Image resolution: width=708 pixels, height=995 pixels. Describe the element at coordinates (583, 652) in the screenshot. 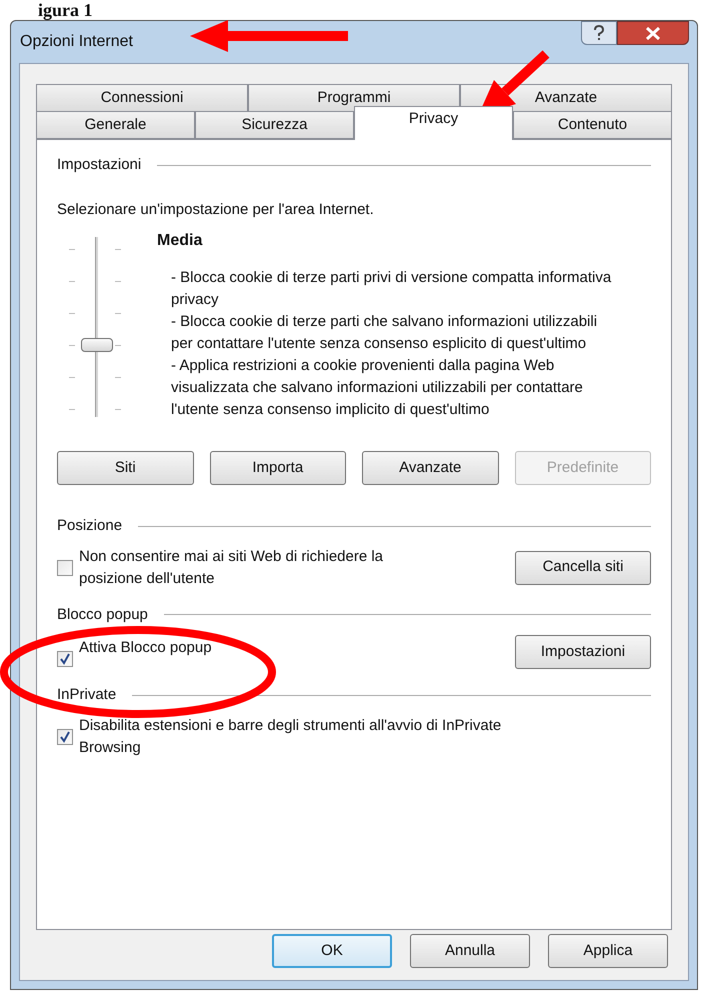

I see `button: Impostazioni` at that location.